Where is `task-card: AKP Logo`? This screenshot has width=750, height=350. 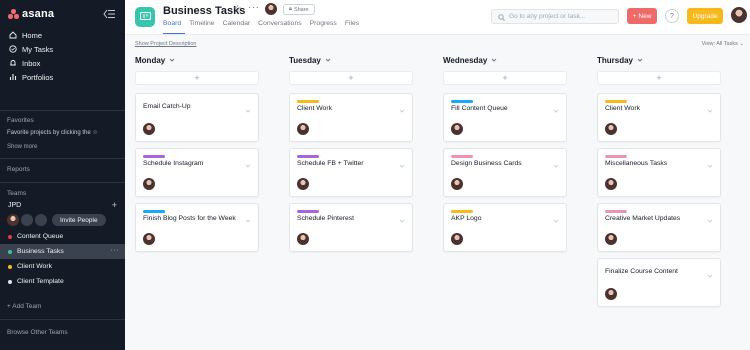
task-card: AKP Logo is located at coordinates (505, 227).